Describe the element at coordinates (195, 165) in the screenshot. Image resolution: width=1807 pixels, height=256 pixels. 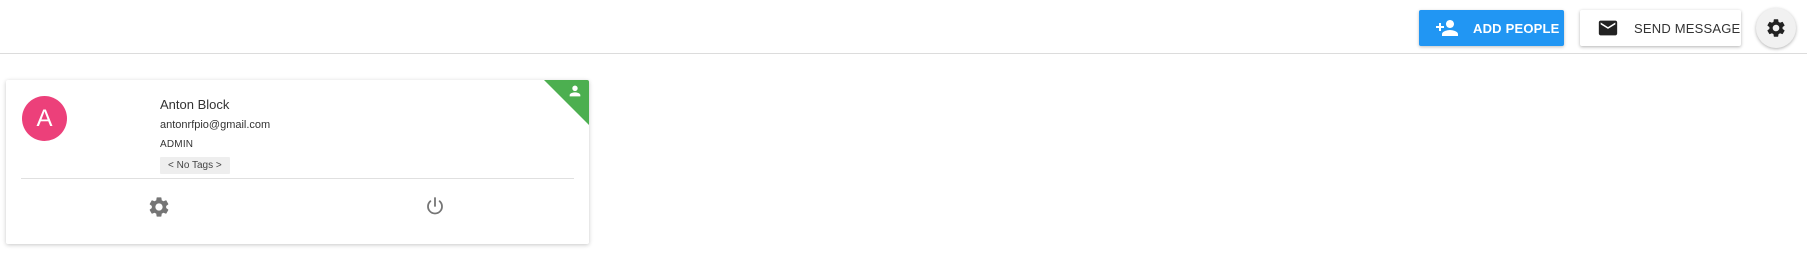
I see `tags-chip: < No Tags >` at that location.